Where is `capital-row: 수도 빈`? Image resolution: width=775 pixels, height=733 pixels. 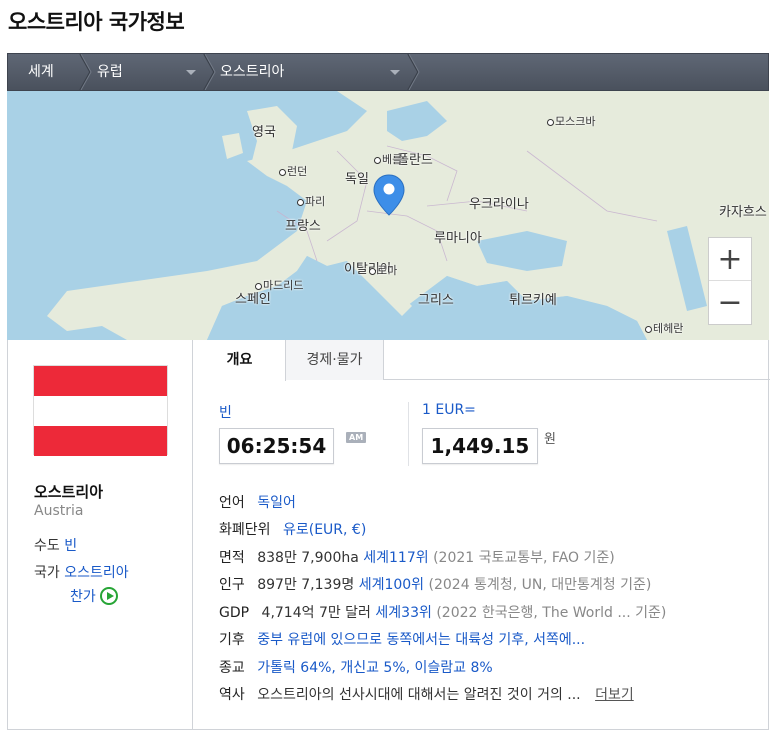
capital-row: 수도 빈 is located at coordinates (55, 545).